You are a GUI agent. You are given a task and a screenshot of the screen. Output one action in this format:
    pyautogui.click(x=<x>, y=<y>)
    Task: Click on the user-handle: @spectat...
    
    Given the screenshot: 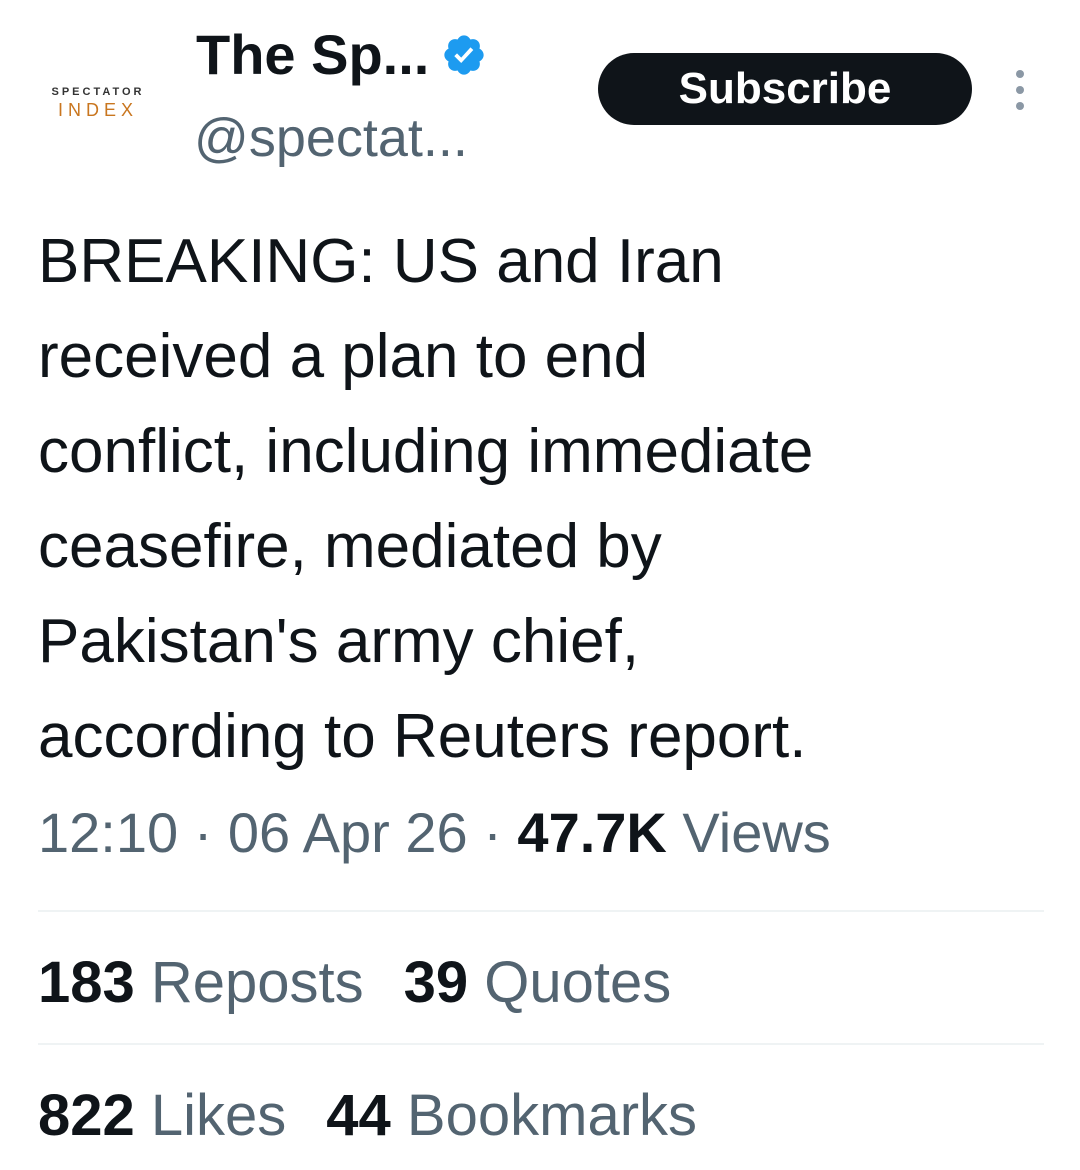 What is the action you would take?
    pyautogui.click(x=331, y=138)
    